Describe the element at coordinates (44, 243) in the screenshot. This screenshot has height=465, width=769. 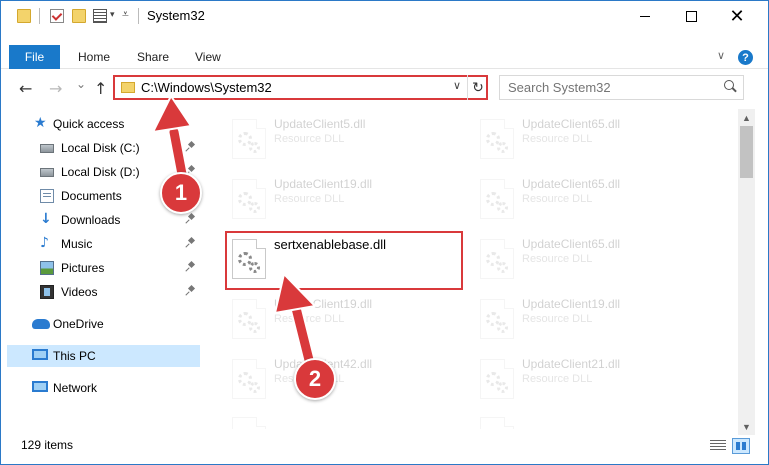
I see `music-icon: ♪` at that location.